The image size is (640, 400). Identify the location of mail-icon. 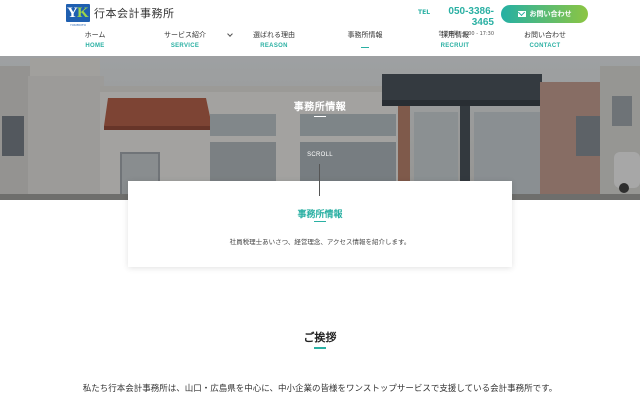
(521, 14).